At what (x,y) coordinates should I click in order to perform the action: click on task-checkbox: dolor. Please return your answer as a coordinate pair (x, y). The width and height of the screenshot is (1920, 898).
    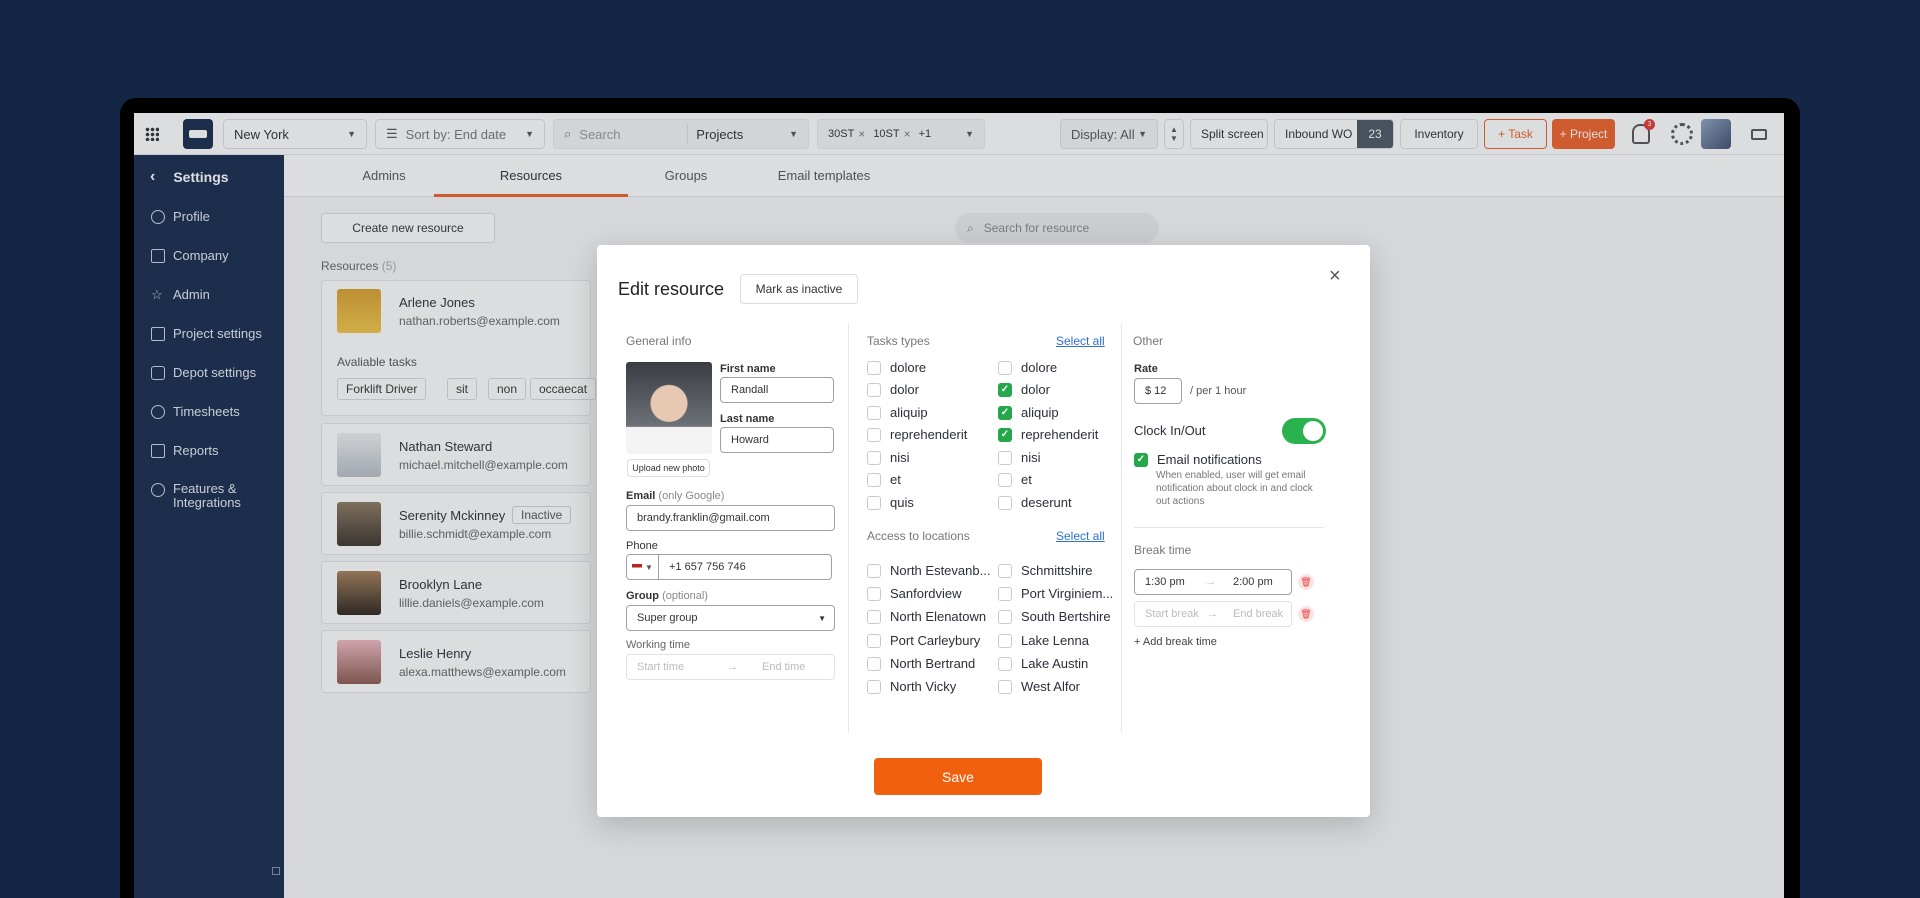
    Looking at the image, I should click on (927, 389).